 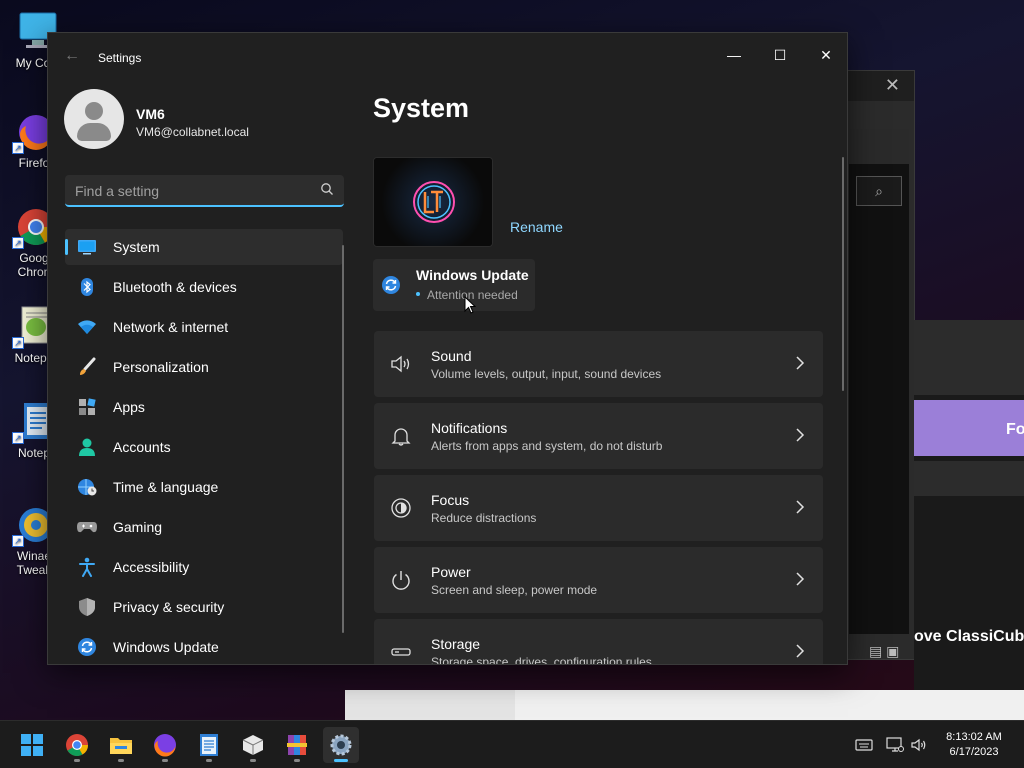 I want to click on sidebar-item-windows-update: Windows Update, so click(x=204, y=646).